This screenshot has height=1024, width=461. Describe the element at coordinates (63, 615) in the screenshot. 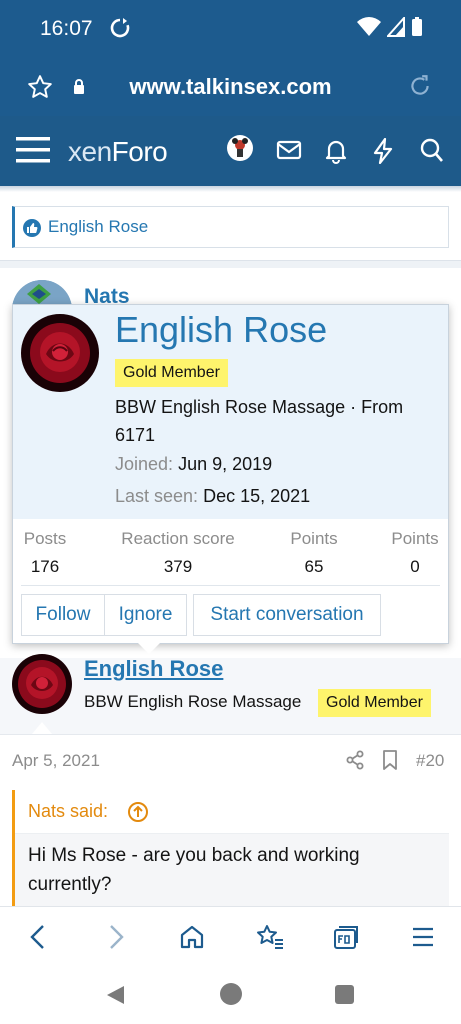

I see `follow-button: Follow` at that location.